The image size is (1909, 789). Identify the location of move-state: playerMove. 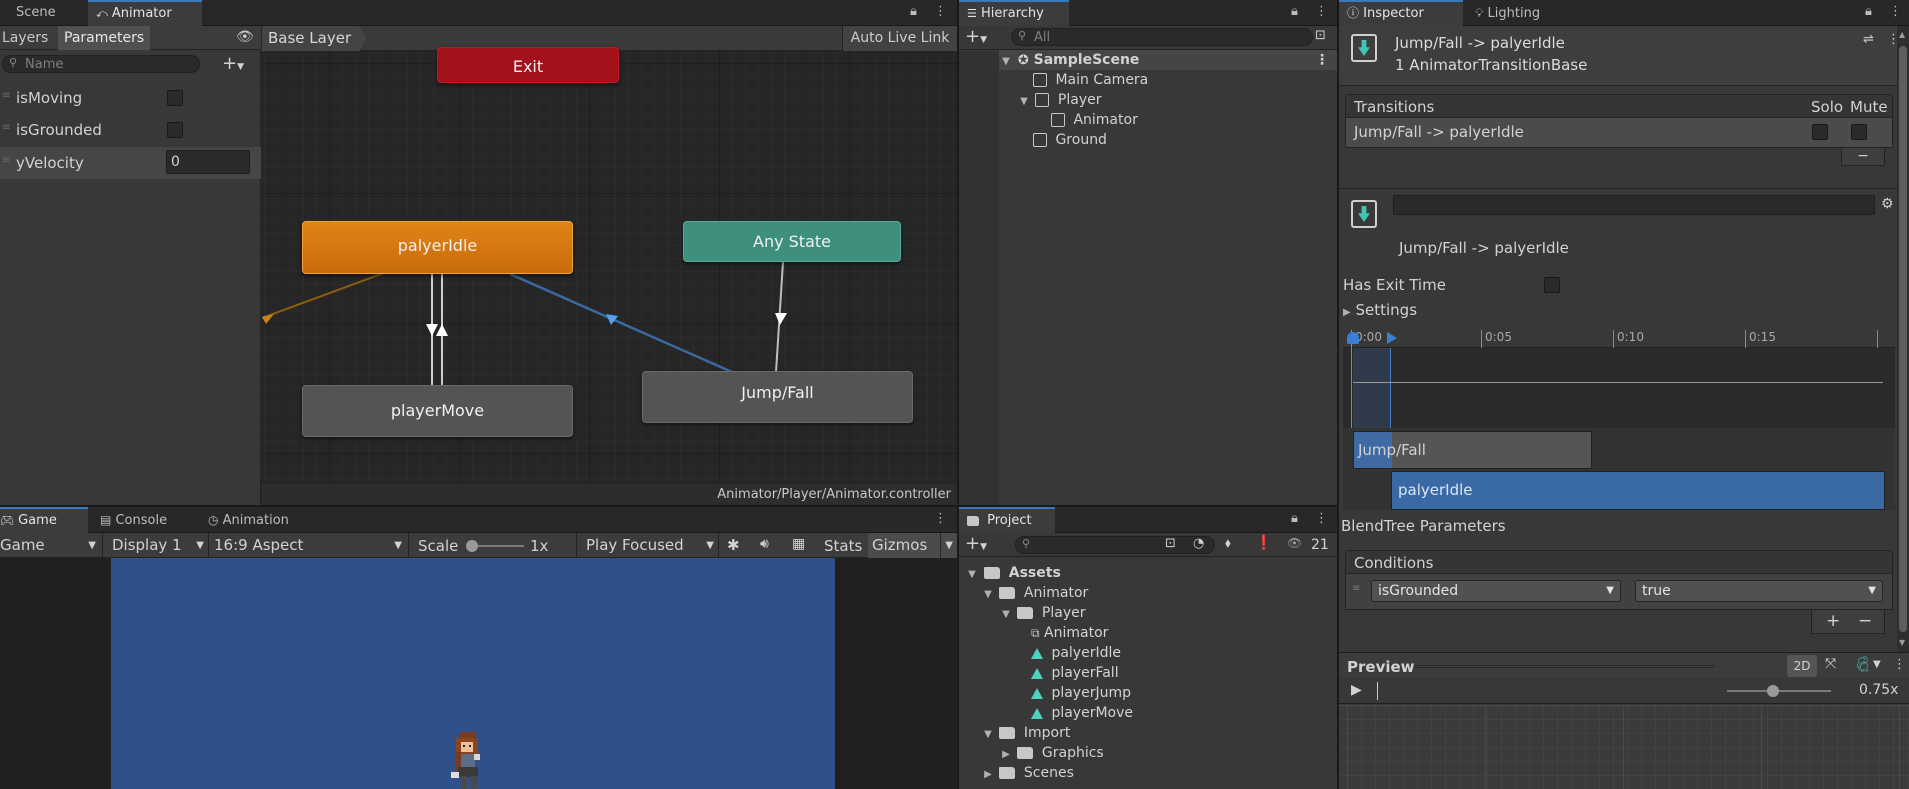
(437, 411).